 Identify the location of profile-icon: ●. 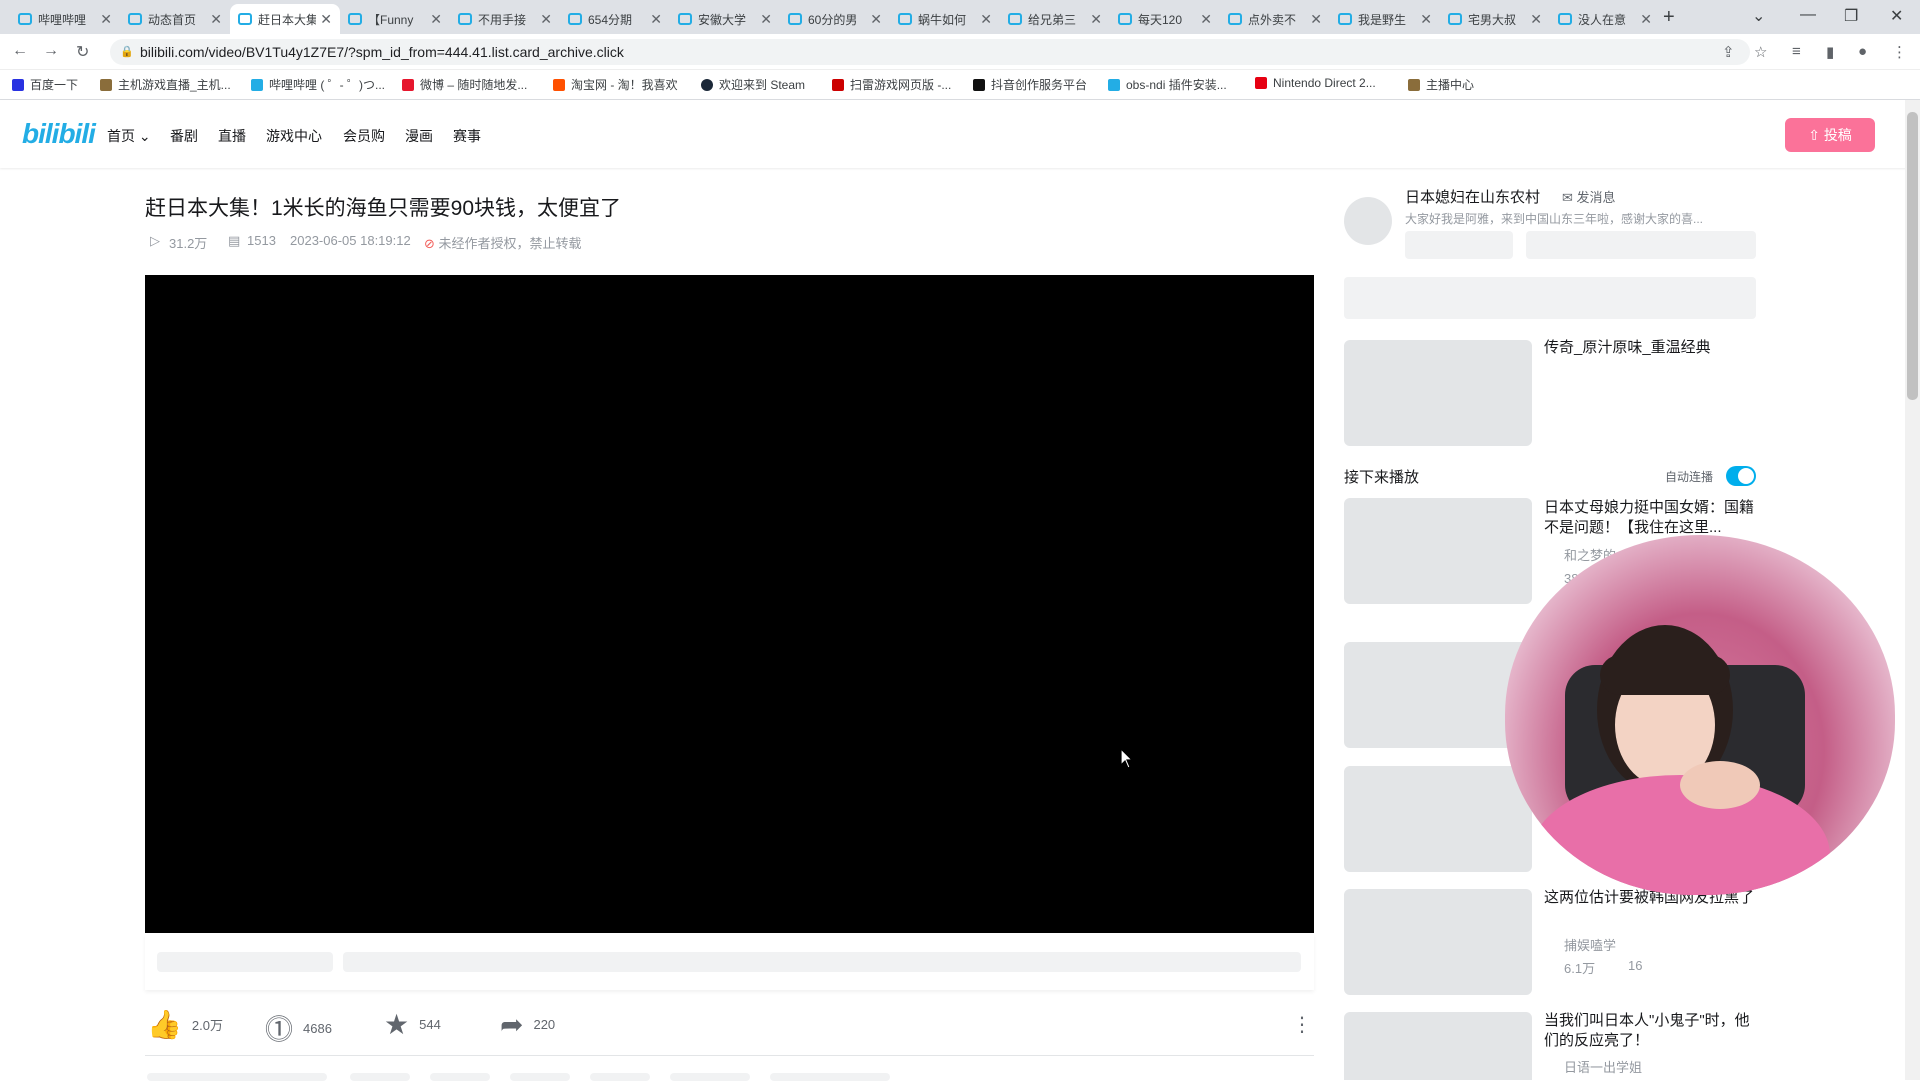
(1862, 51).